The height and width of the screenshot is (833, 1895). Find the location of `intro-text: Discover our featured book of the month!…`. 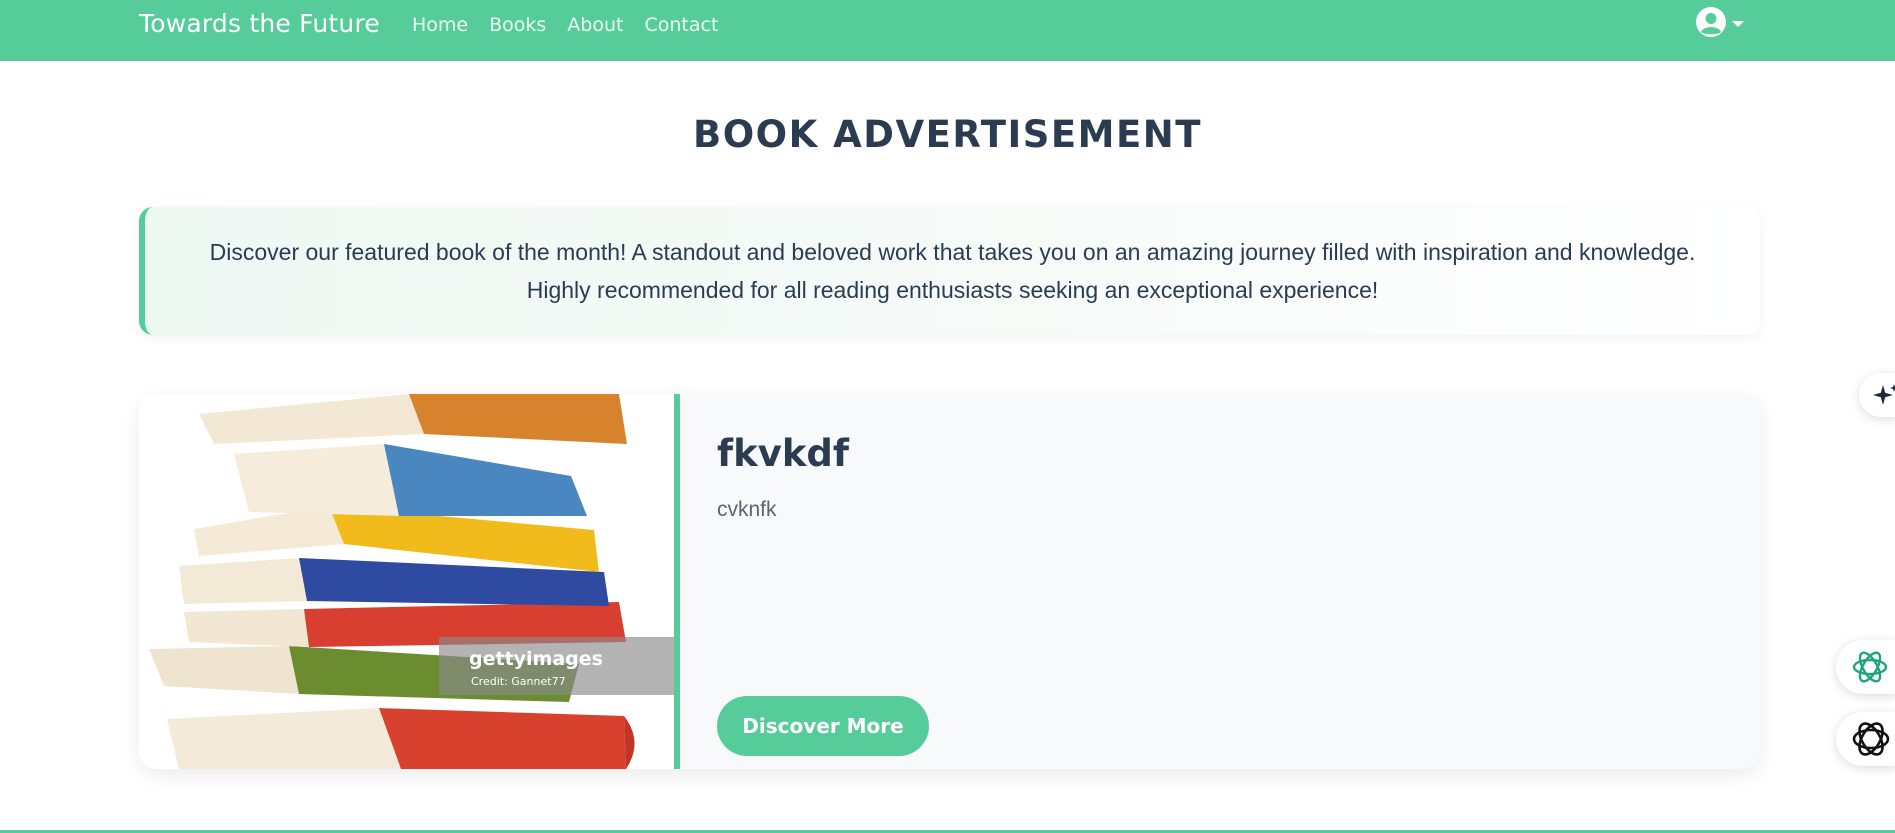

intro-text: Discover our featured book of the month!… is located at coordinates (952, 271).